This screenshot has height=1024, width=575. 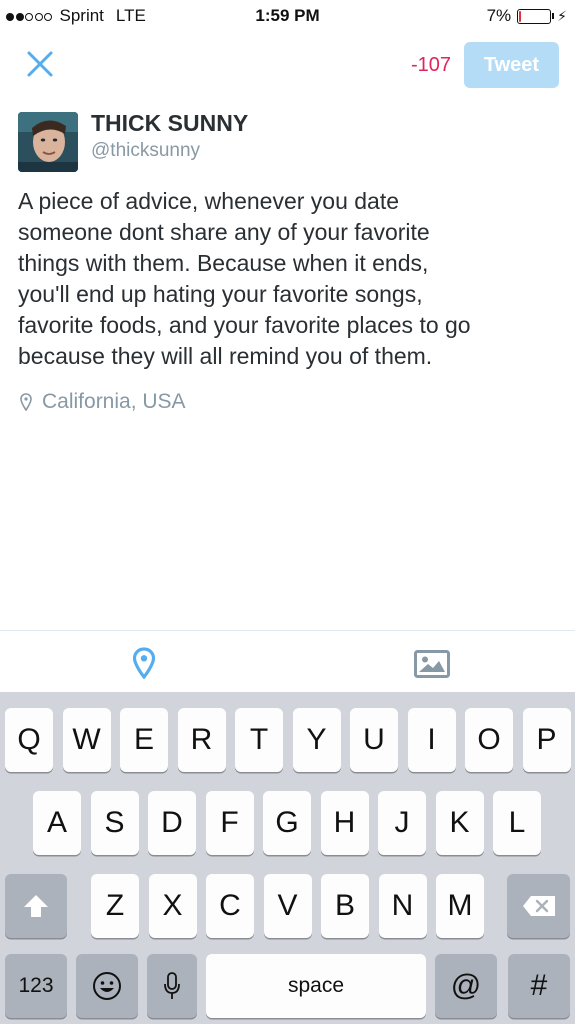 I want to click on emoji-icon, so click(x=107, y=986).